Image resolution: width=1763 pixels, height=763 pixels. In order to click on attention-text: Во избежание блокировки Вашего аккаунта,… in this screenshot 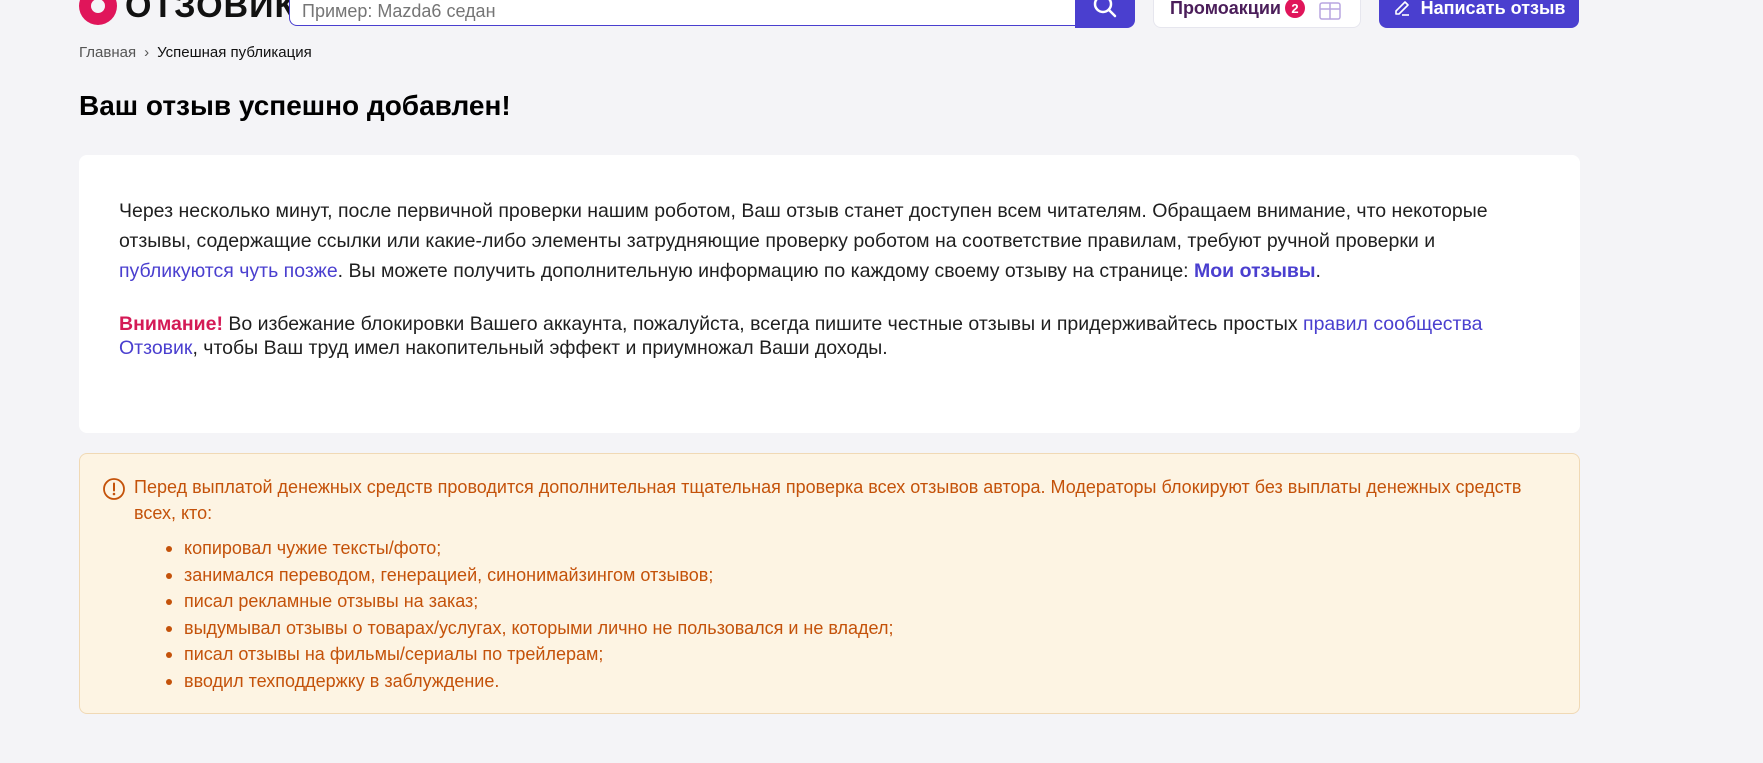, I will do `click(763, 324)`.